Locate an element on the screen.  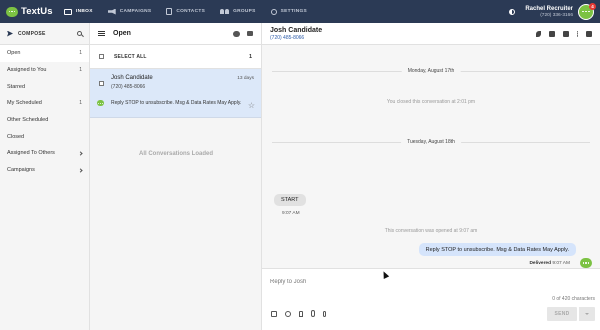
reply-input is located at coordinates (370, 282).